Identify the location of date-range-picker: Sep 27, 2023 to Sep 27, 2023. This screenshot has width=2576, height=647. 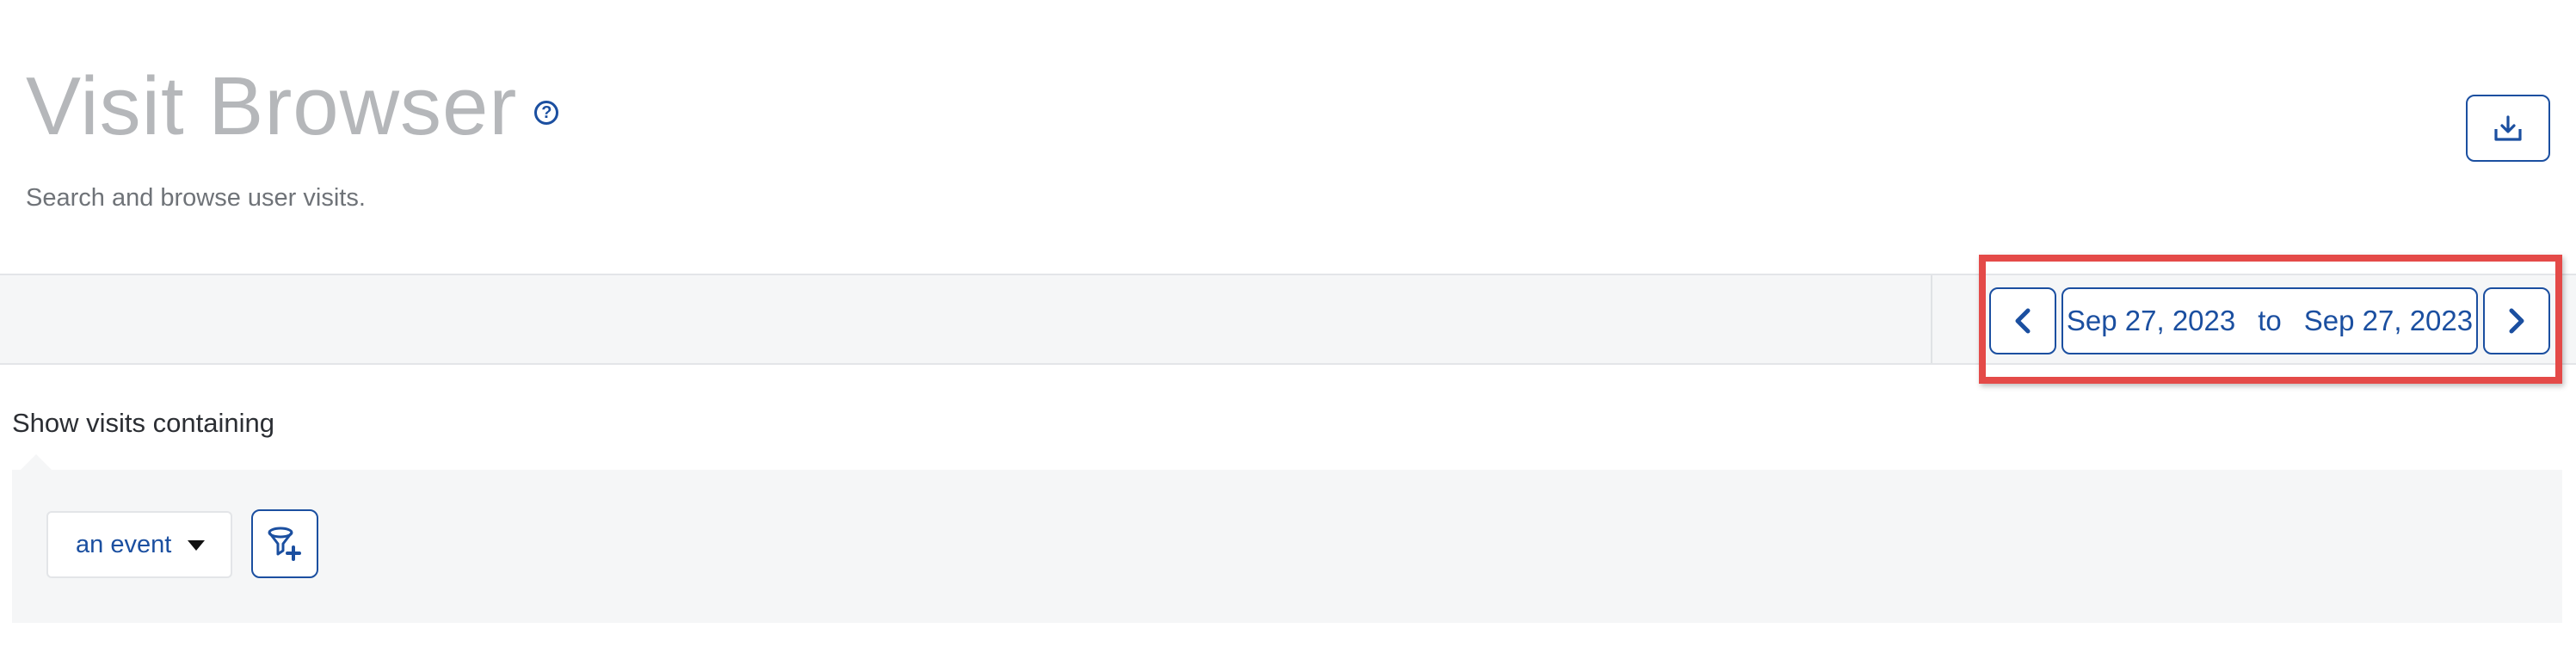
(2269, 320).